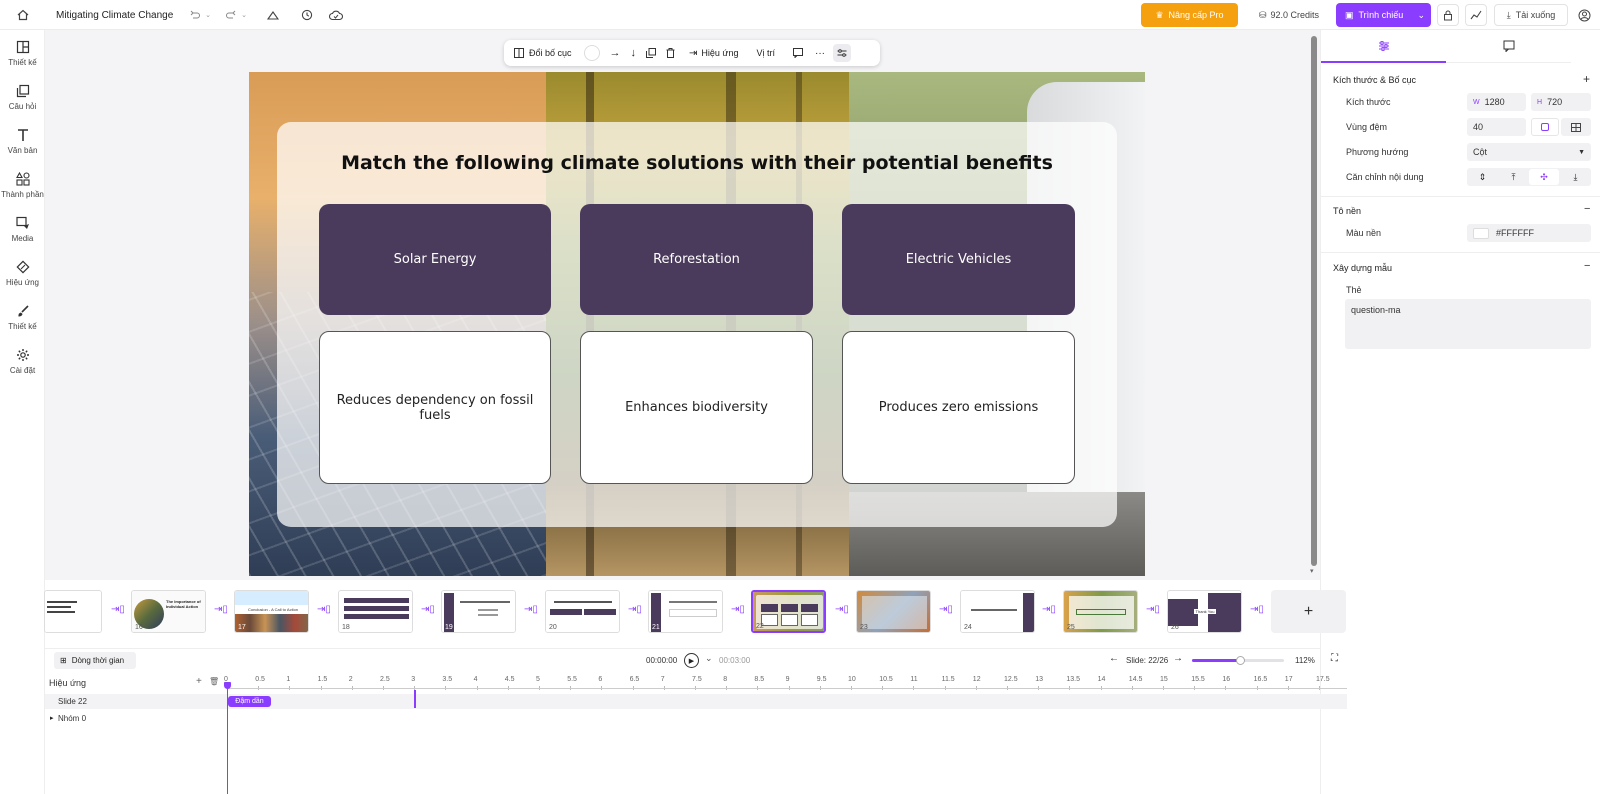  I want to click on analytics-icon, so click(1476, 15).